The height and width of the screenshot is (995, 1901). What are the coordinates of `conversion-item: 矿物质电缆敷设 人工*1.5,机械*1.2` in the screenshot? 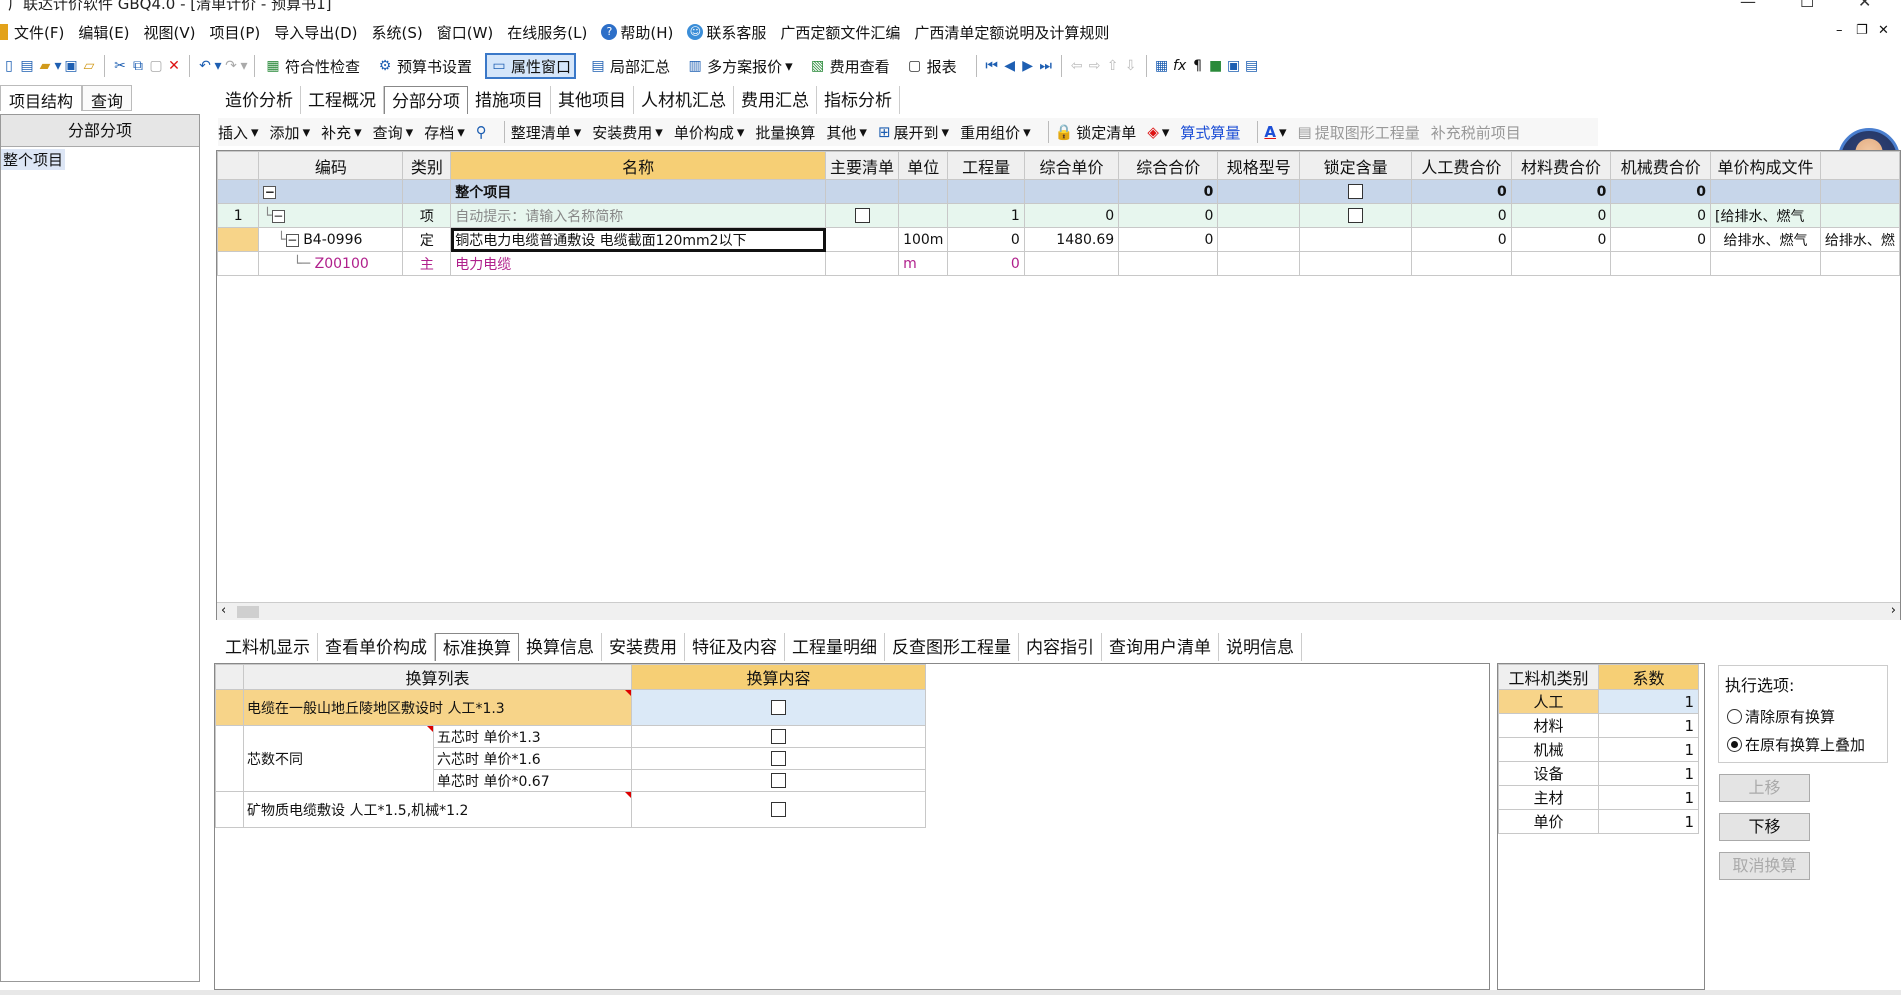 It's located at (437, 809).